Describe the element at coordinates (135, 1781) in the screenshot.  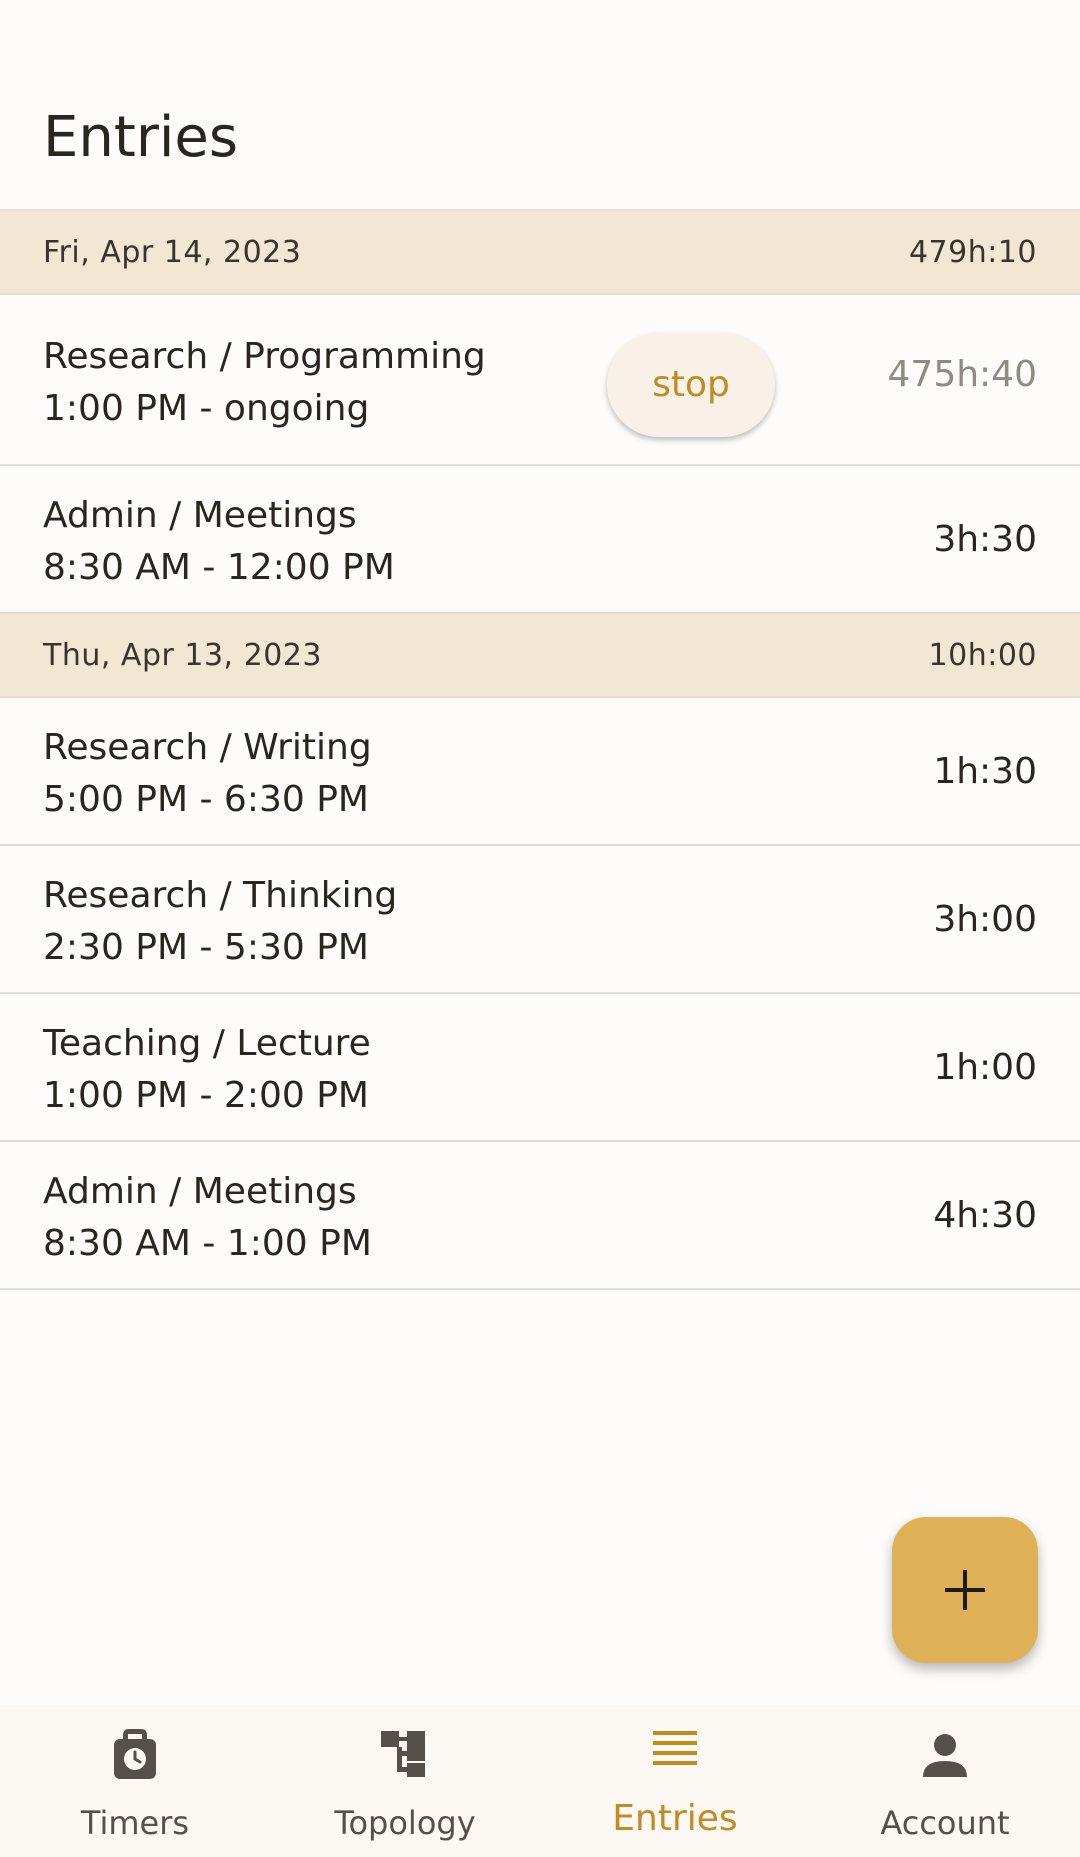
I see `nav-item-timers: Timers` at that location.